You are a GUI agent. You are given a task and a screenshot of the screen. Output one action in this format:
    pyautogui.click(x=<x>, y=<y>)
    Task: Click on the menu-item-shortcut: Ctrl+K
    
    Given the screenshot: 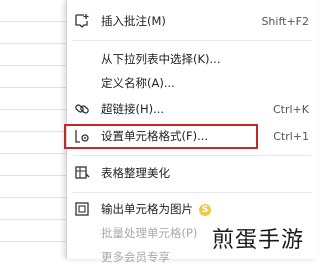 What is the action you would take?
    pyautogui.click(x=290, y=109)
    